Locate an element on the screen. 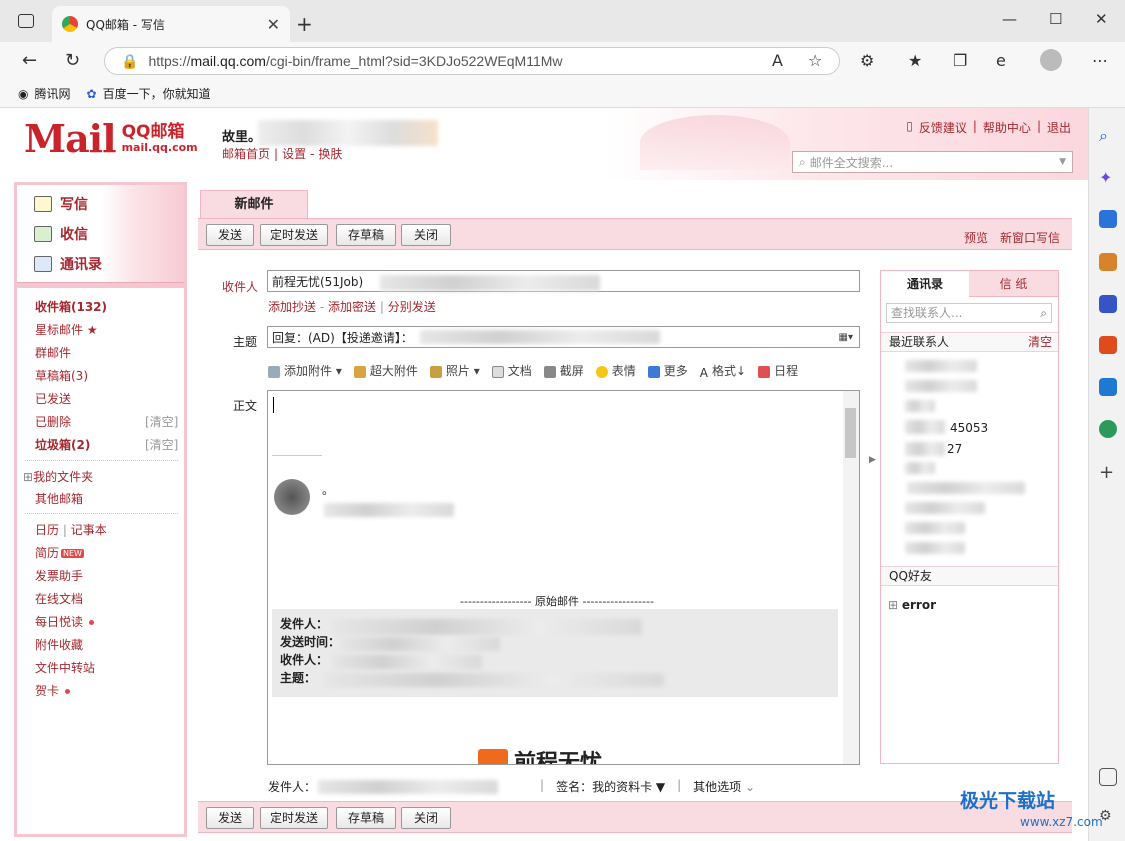 Image resolution: width=1125 pixels, height=841 pixels. copilot-icon: ✦ is located at coordinates (1108, 177).